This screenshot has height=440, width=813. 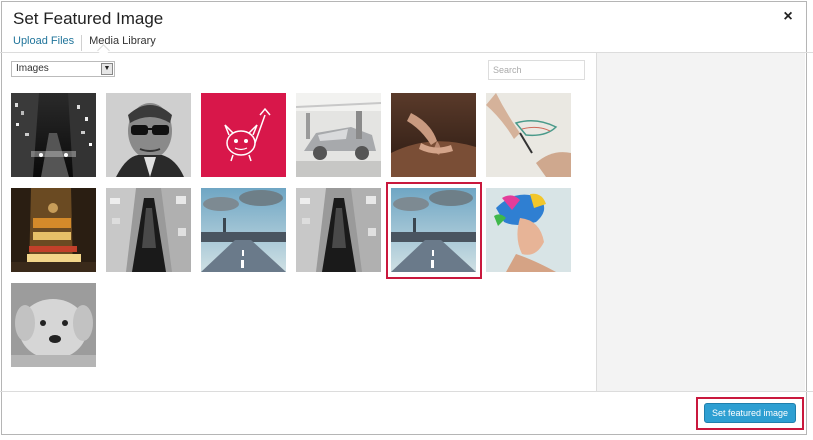 I want to click on media-thumbnail-car-factory, so click(x=338, y=135).